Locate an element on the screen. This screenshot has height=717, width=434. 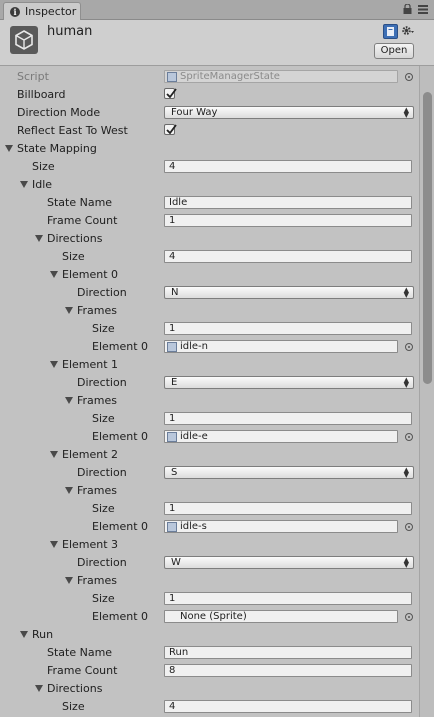
dropdown-direction-mode: Four Way ▲ ▼ is located at coordinates (289, 112).